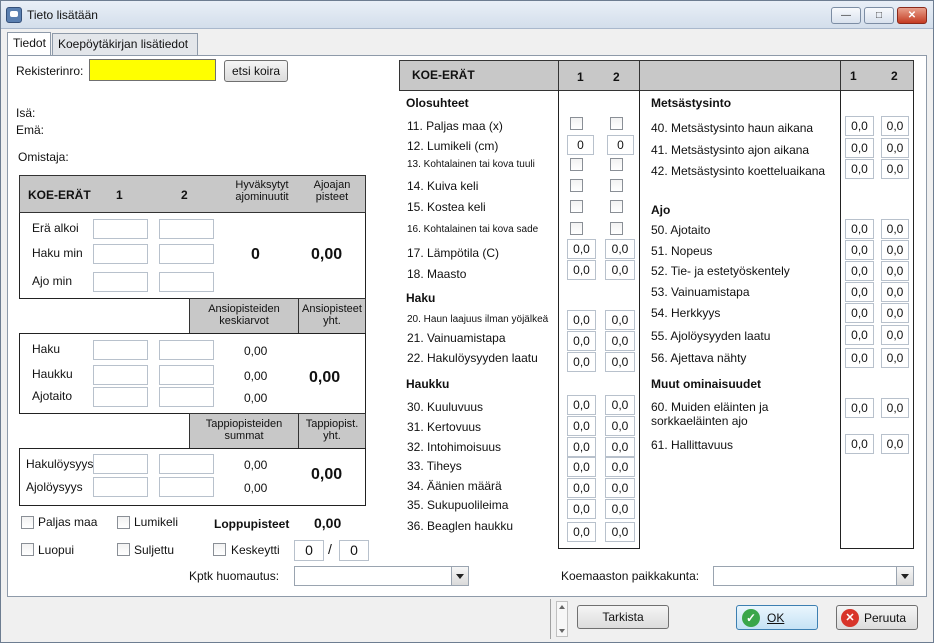 The height and width of the screenshot is (643, 934). What do you see at coordinates (381, 576) in the screenshot?
I see `kptk-select` at bounding box center [381, 576].